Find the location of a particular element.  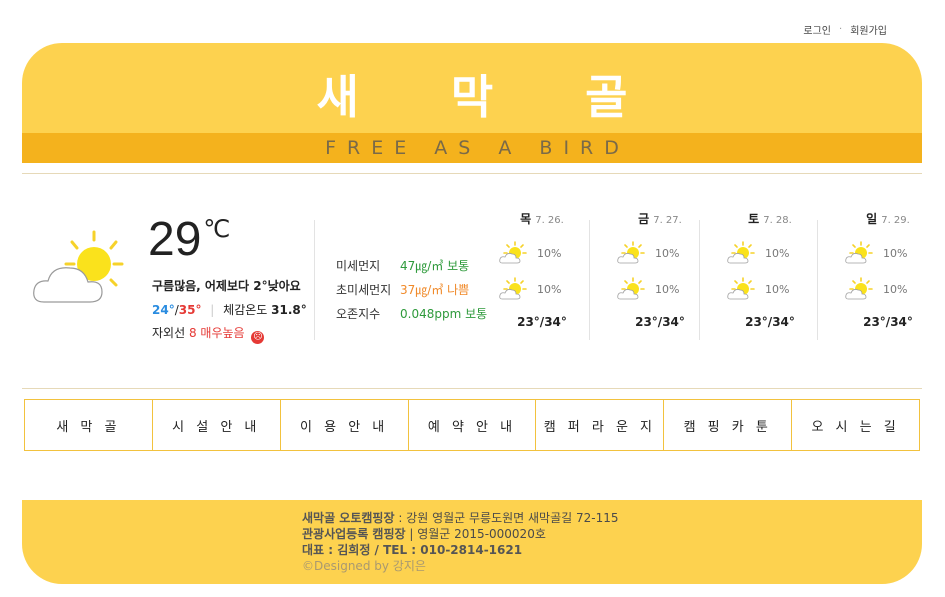

nav-item-usage: 이 용 안 내 is located at coordinates (344, 425).